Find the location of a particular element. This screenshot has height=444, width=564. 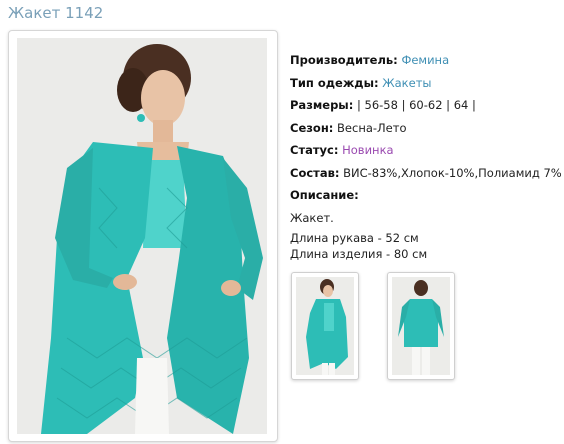

thumbnail-back is located at coordinates (421, 326).